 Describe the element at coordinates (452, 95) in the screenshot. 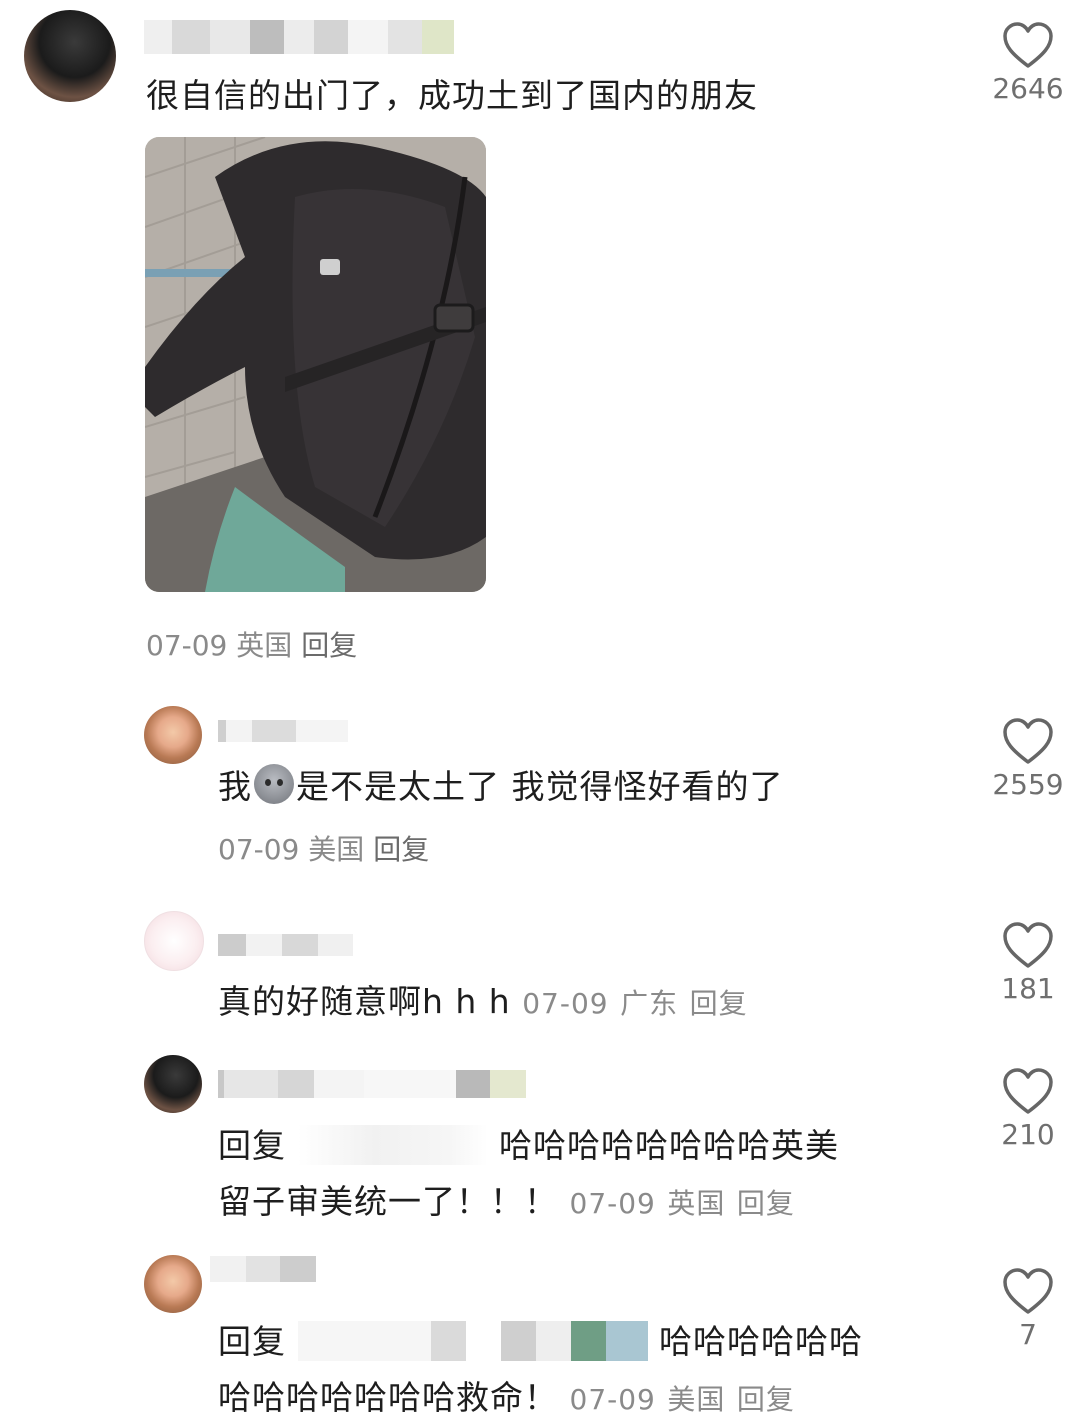

I see `comment-text: 很自信的出门了，成功土到了国内的朋友` at that location.